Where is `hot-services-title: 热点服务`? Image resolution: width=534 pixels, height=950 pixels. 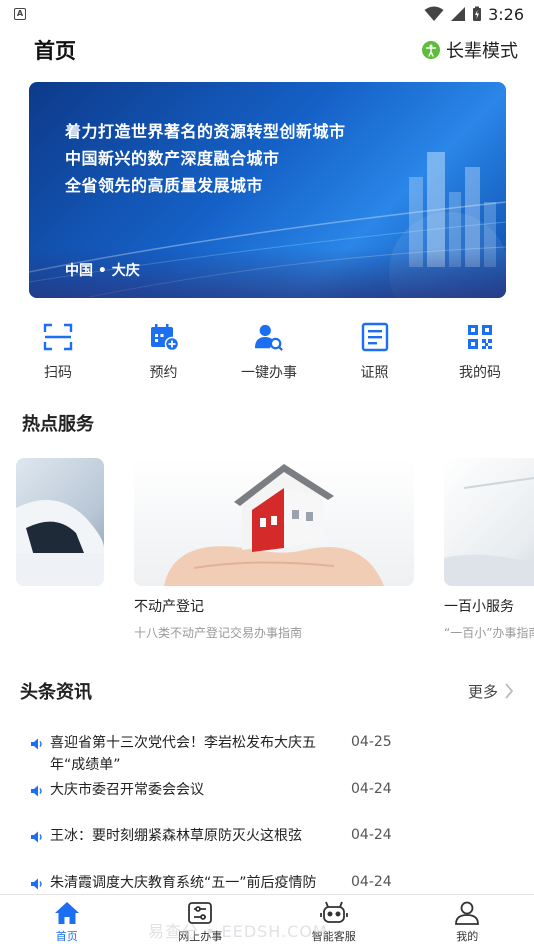
hot-services-title: 热点服务 is located at coordinates (58, 424).